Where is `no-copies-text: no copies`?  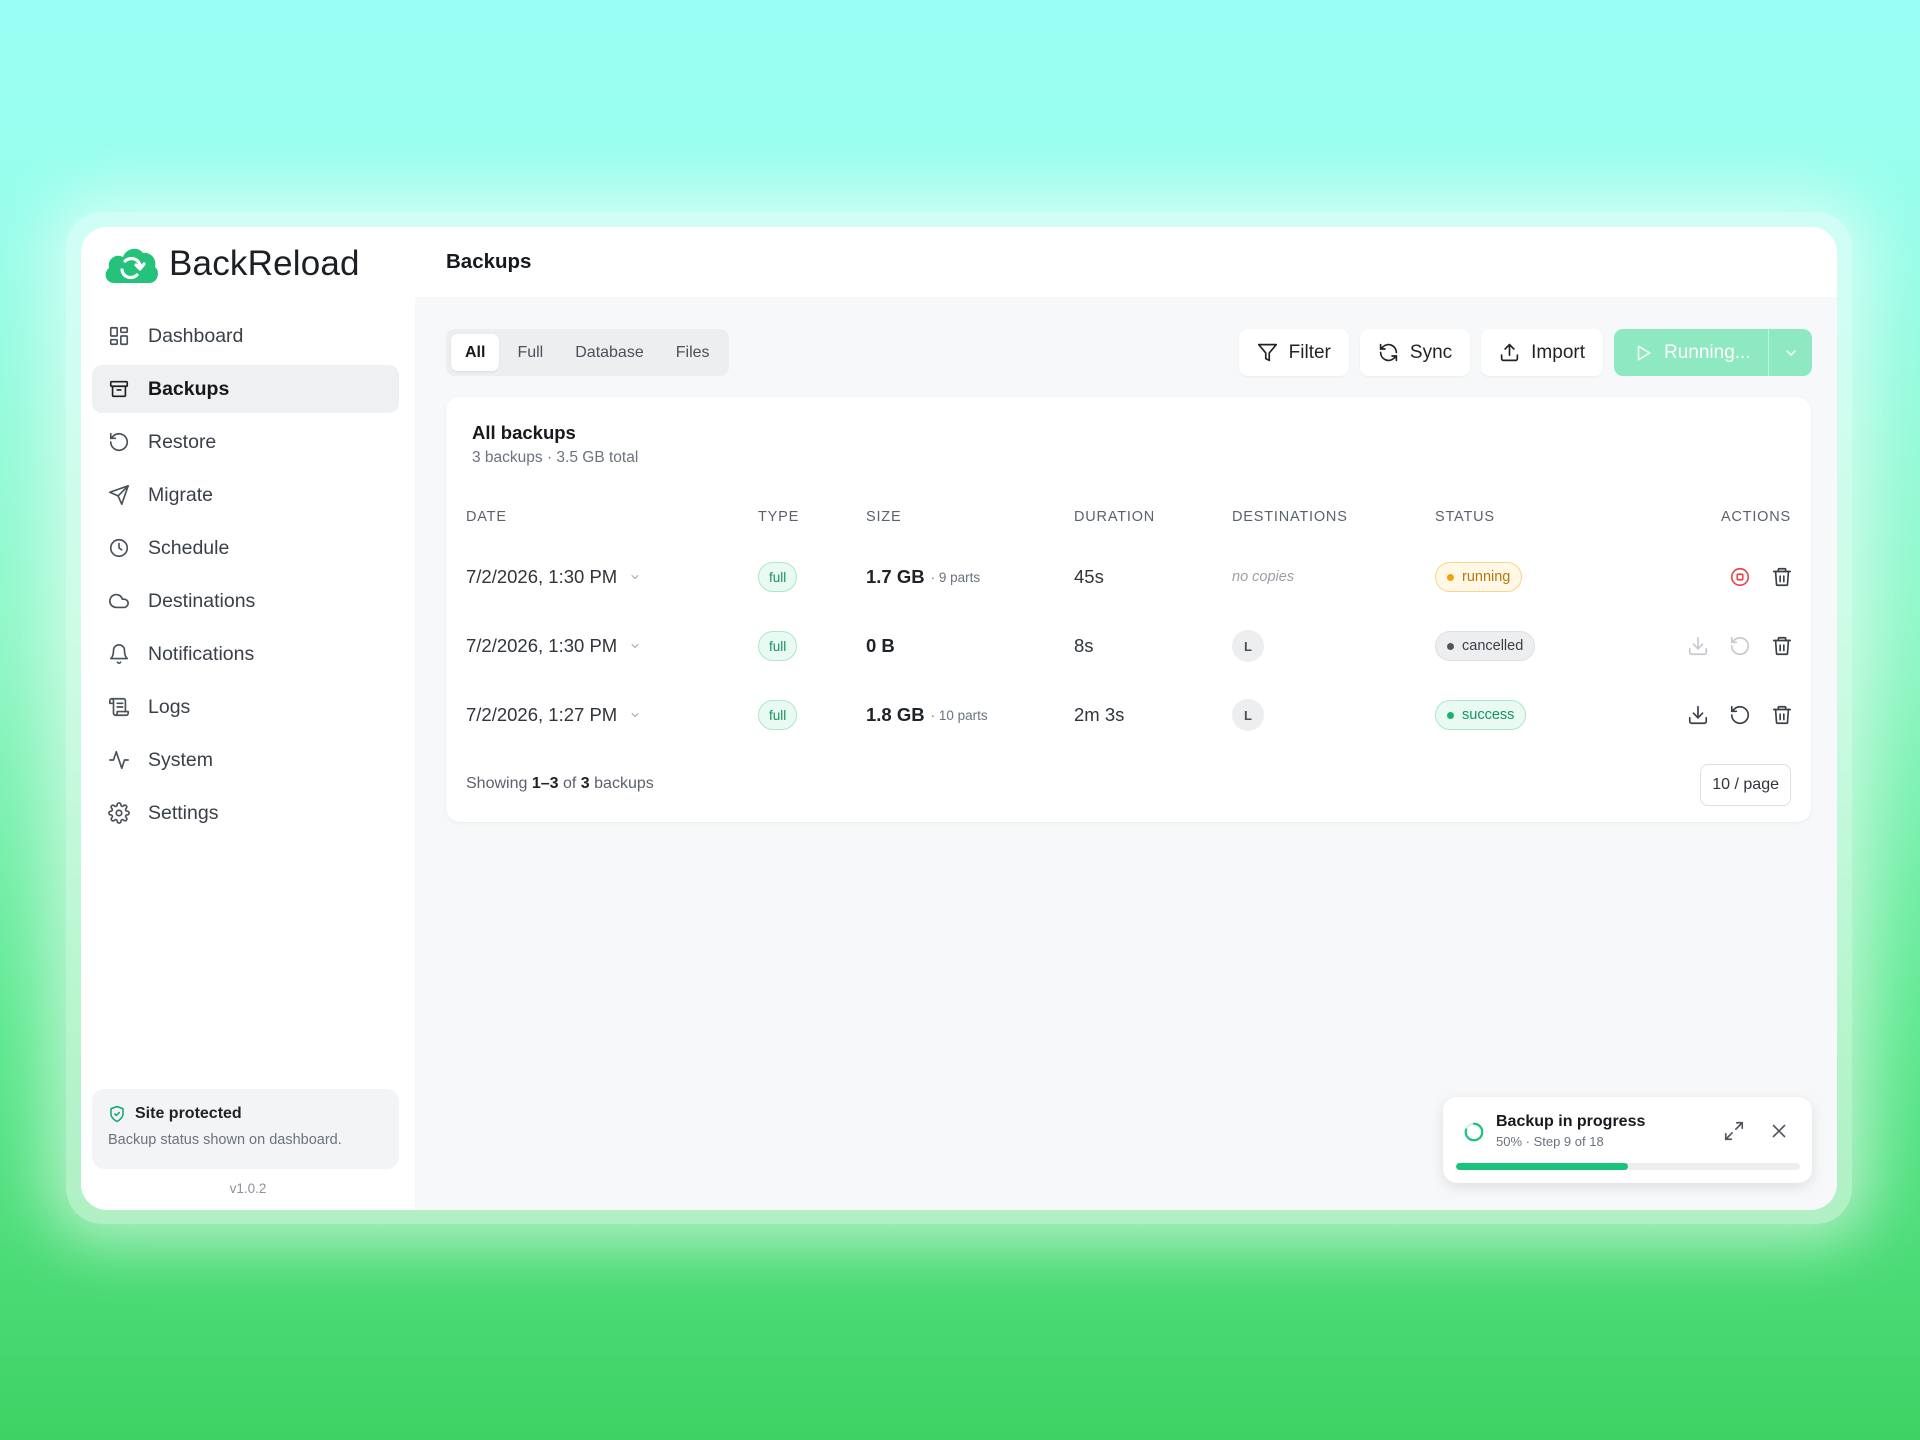
no-copies-text: no copies is located at coordinates (1263, 577).